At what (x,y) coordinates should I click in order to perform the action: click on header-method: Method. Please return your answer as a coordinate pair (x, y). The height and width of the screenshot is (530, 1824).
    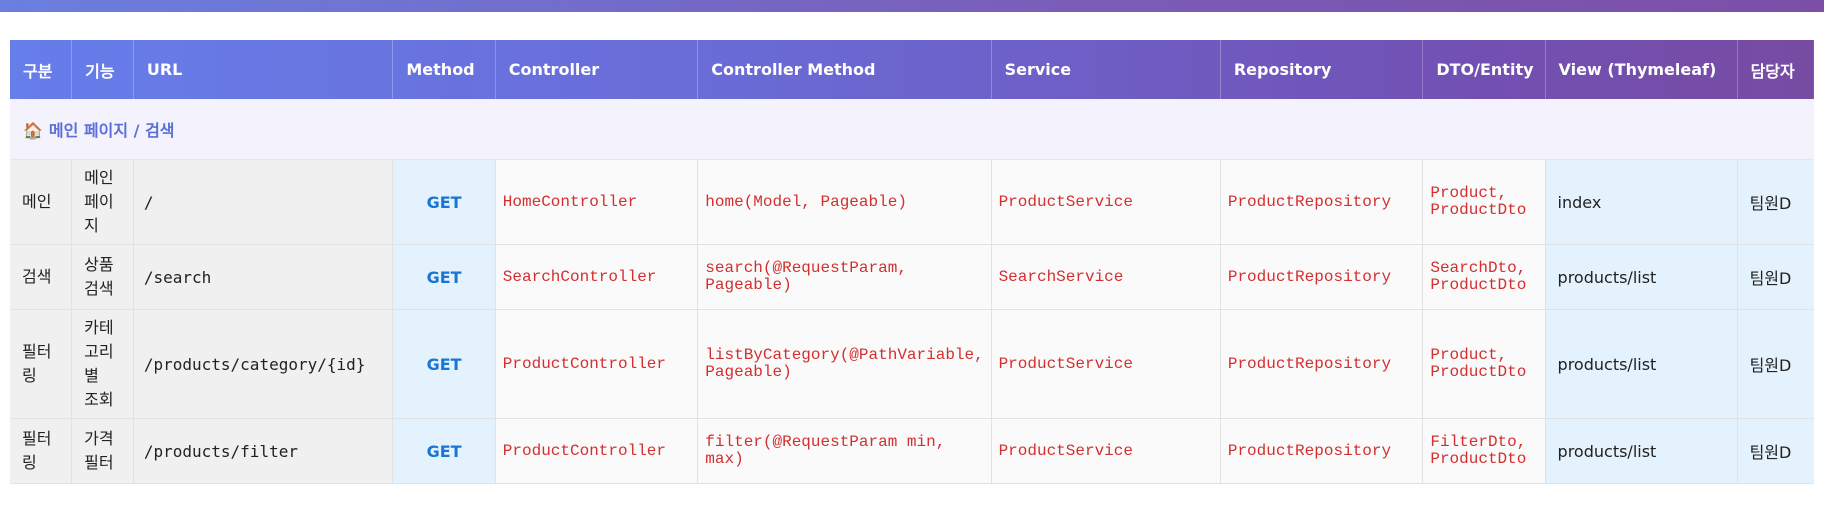
    Looking at the image, I should click on (444, 69).